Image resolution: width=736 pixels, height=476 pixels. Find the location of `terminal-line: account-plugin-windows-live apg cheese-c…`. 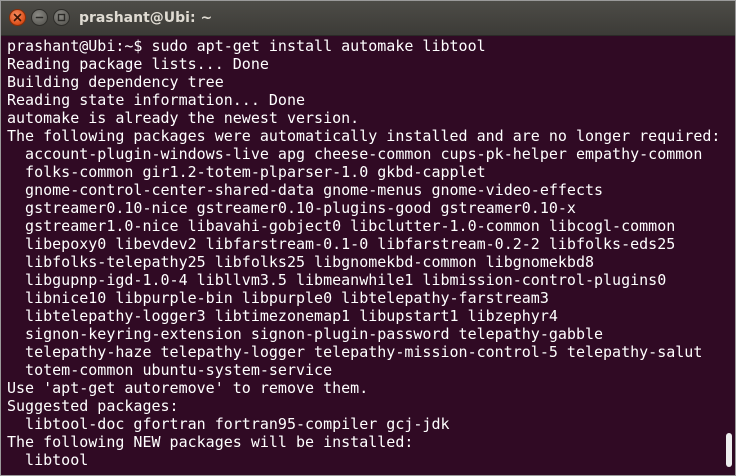

terminal-line: account-plugin-windows-live apg cheese-c… is located at coordinates (355, 154).